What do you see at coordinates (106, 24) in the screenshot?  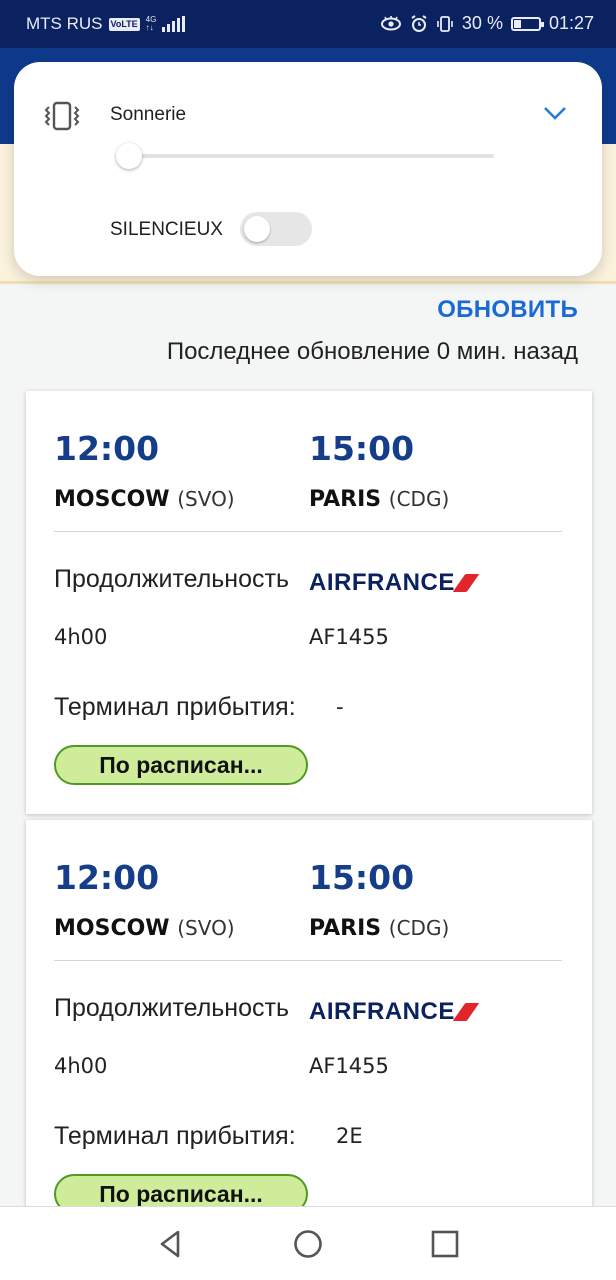 I see `status-left: MTS RUS VoLTE 4G ↑↓` at bounding box center [106, 24].